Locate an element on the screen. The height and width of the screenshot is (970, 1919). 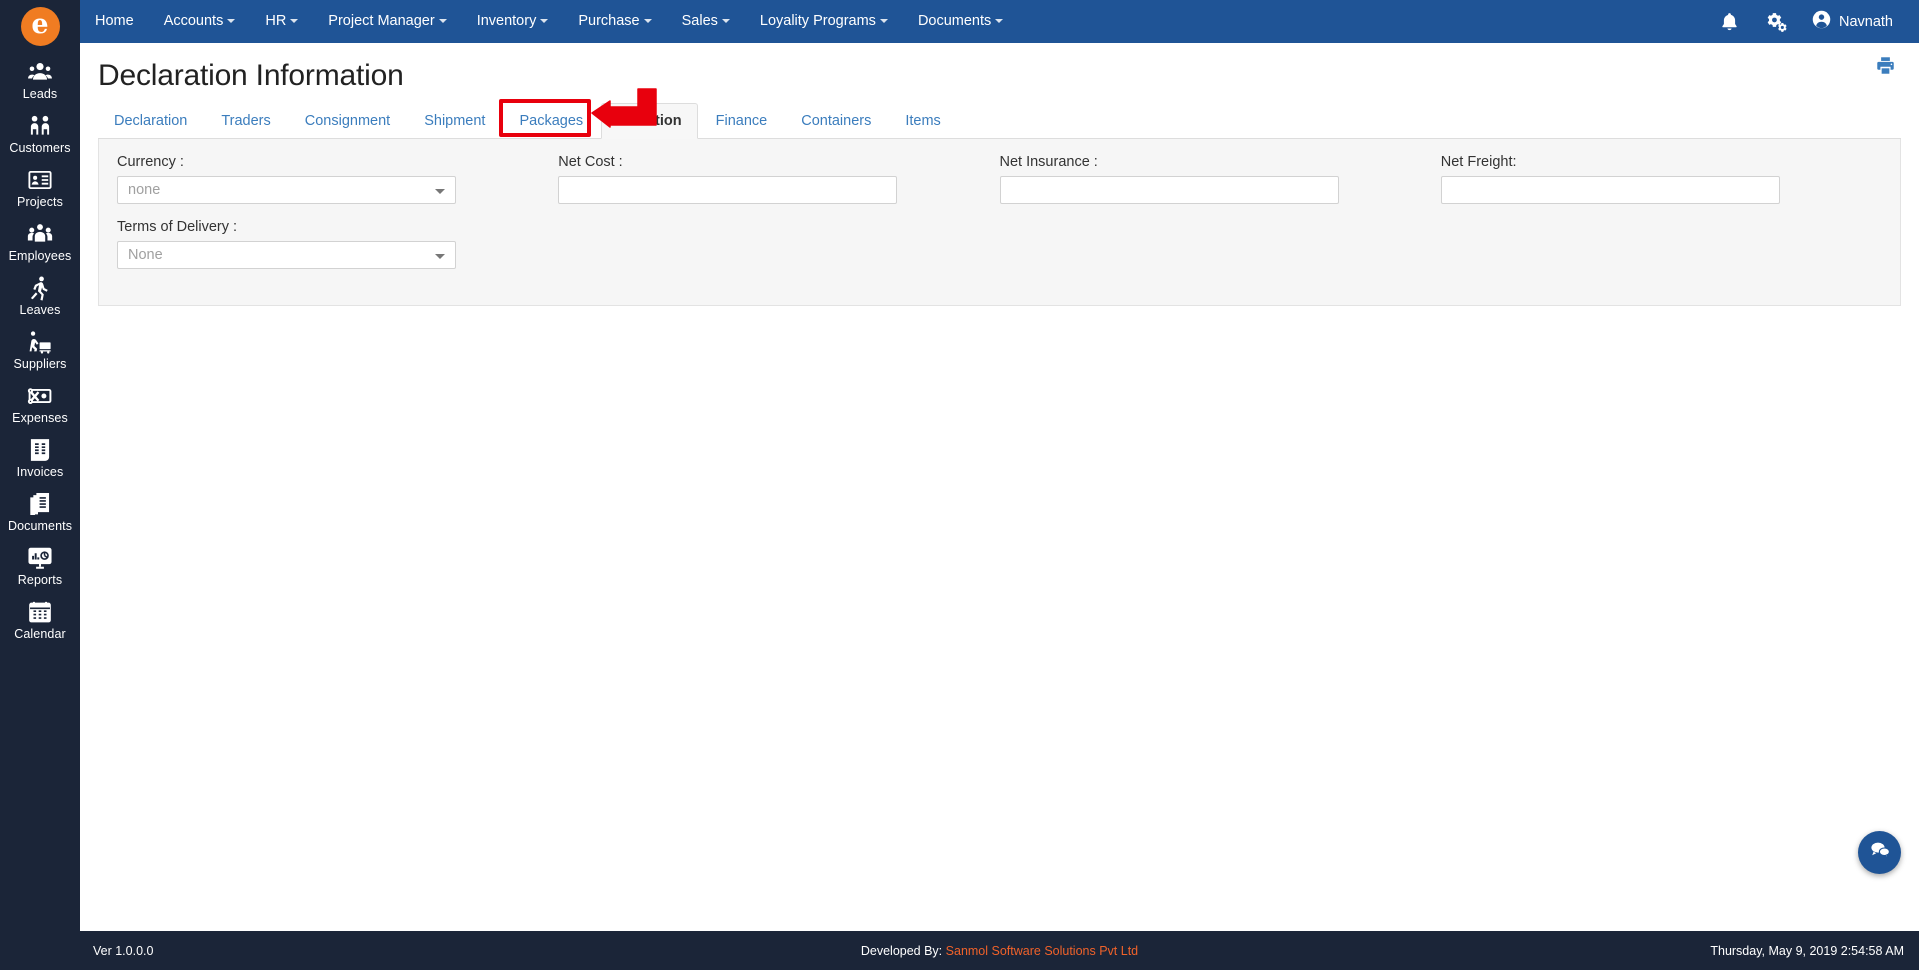
user-menu: Navnath is located at coordinates (1850, 21).